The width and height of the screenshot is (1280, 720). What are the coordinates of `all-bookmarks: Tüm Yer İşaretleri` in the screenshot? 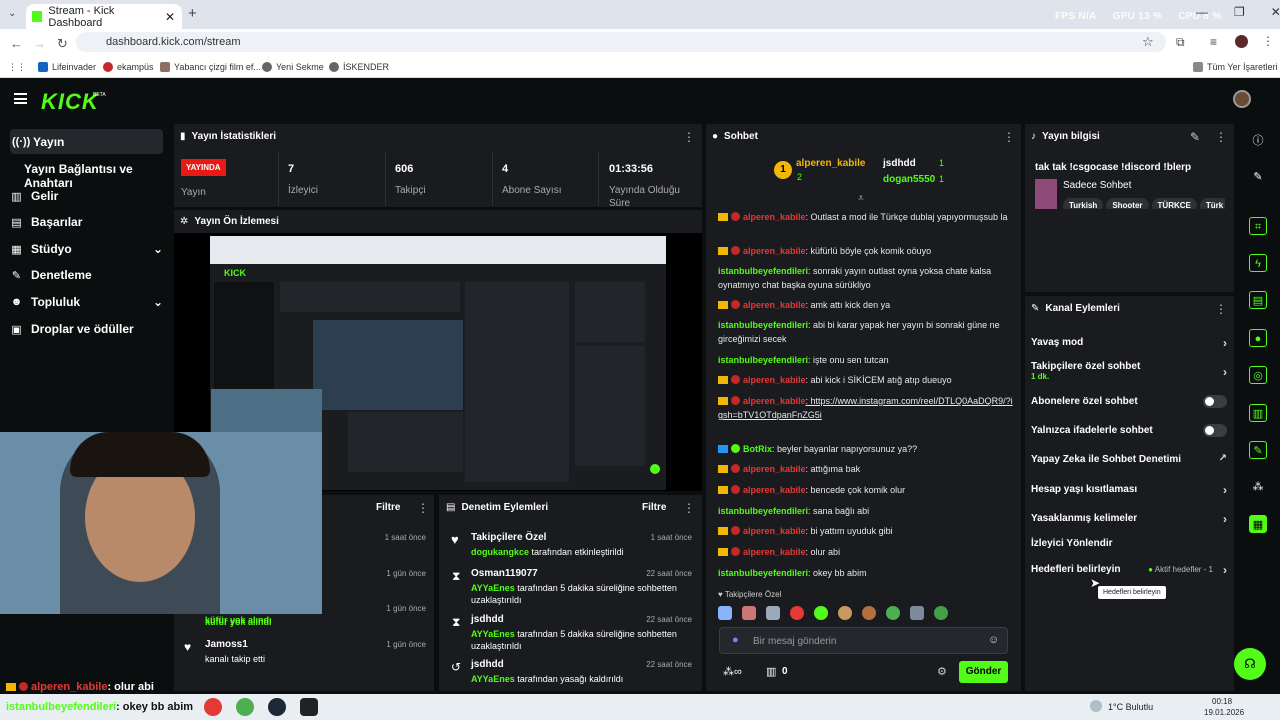 It's located at (1235, 67).